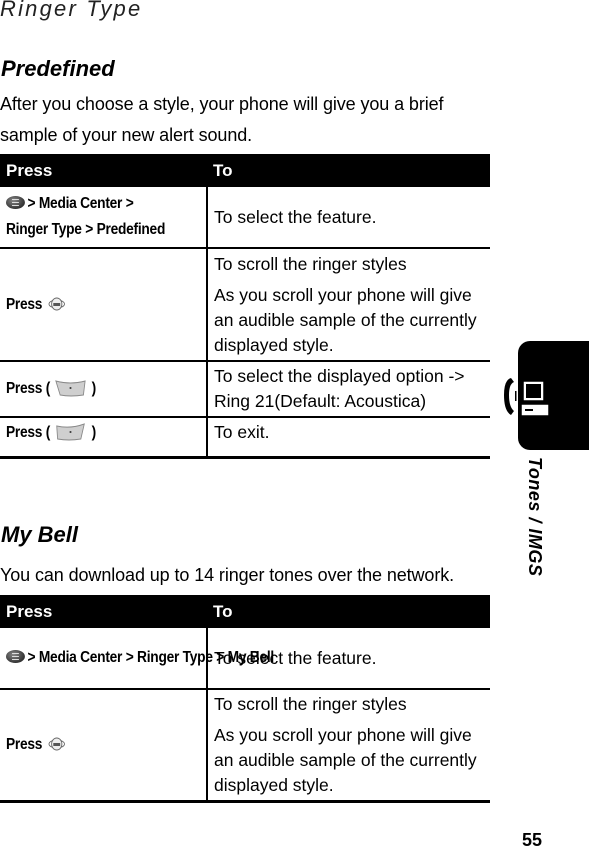  What do you see at coordinates (126, 135) in the screenshot?
I see `intro-line: sample of your new alert sound.` at bounding box center [126, 135].